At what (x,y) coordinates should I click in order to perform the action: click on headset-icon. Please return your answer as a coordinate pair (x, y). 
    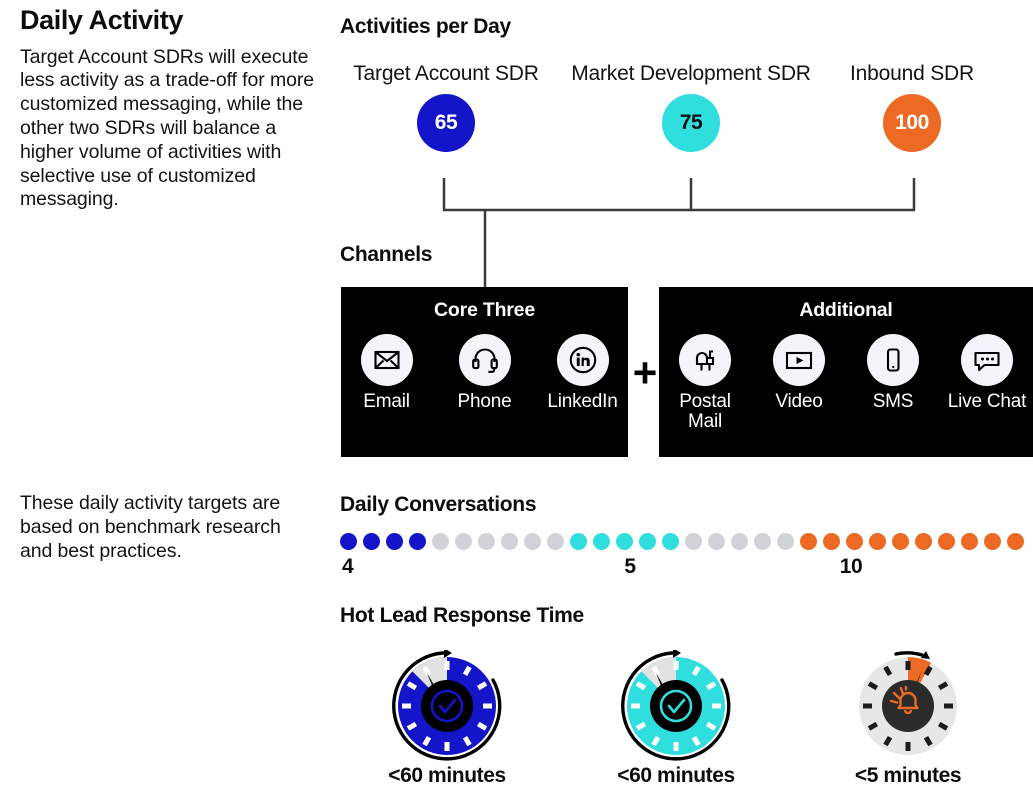
    Looking at the image, I should click on (484, 360).